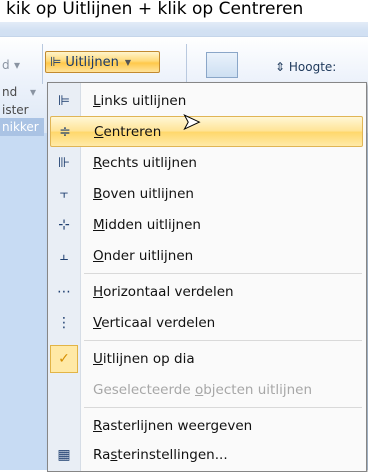 The image size is (368, 472). Describe the element at coordinates (143, 255) in the screenshot. I see `menu-item-label: Onder uitlijnen` at that location.